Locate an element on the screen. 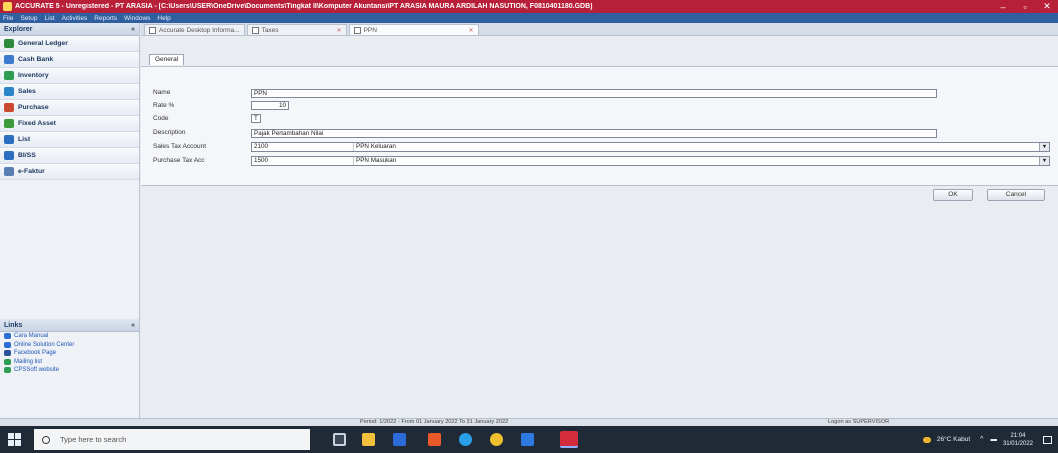 The width and height of the screenshot is (1058, 453). menu-activities: Activities is located at coordinates (75, 18).